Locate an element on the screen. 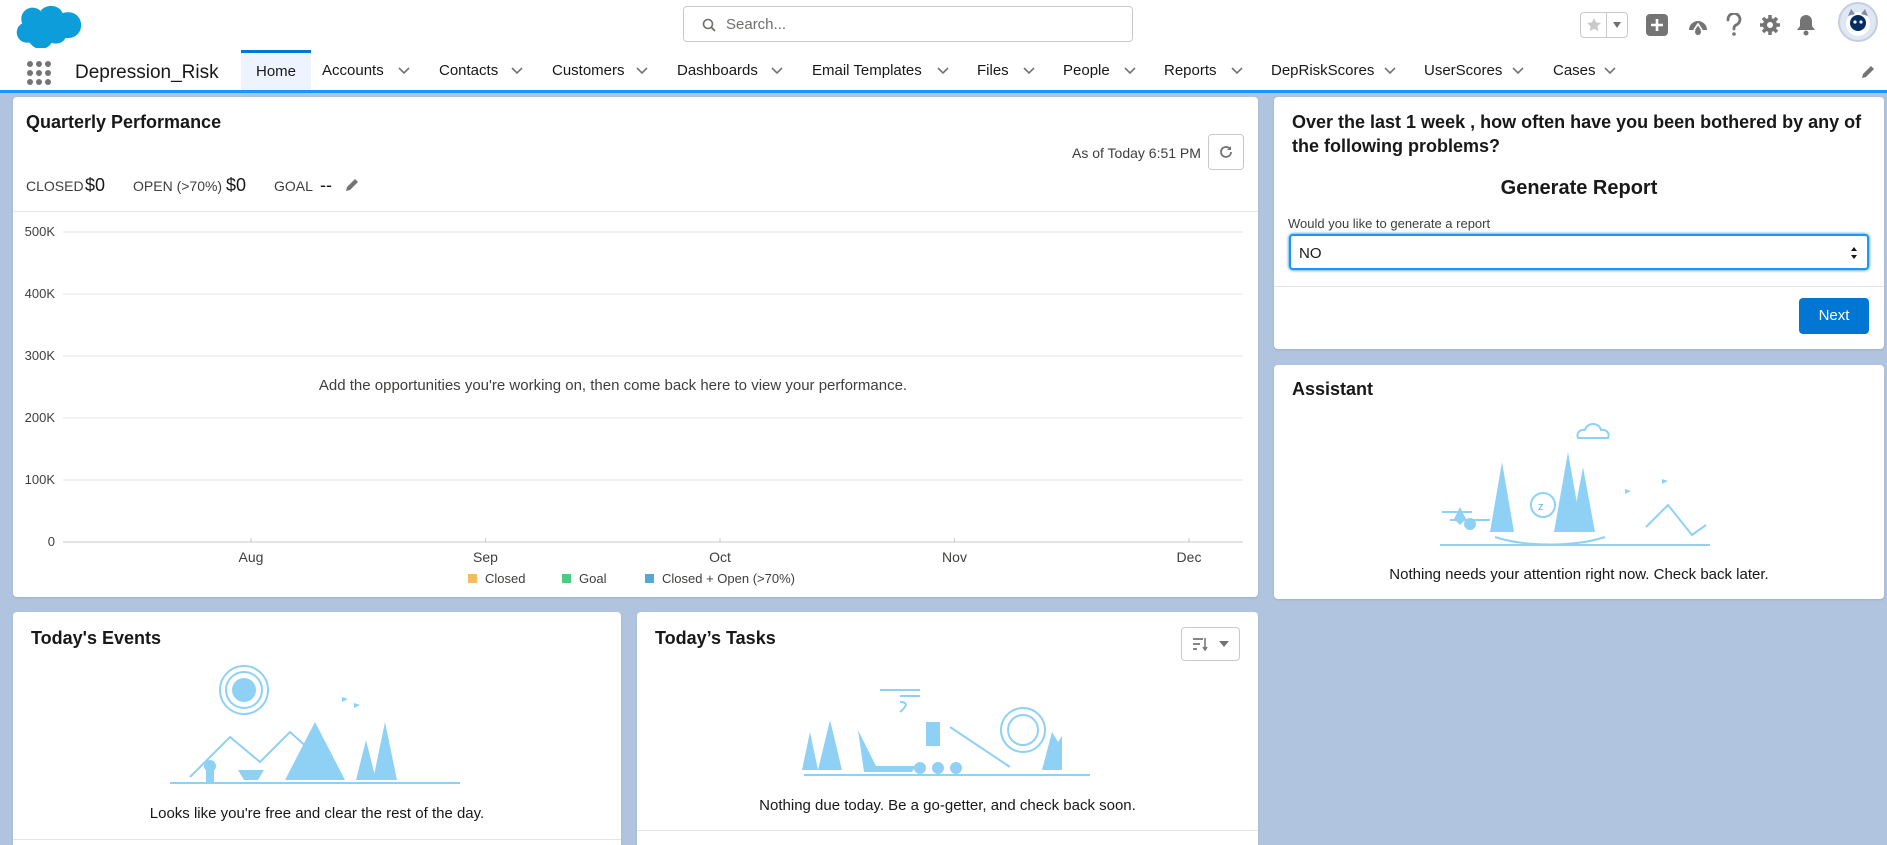 The width and height of the screenshot is (1887, 845). beach-chair-illustration-icon is located at coordinates (946, 732).